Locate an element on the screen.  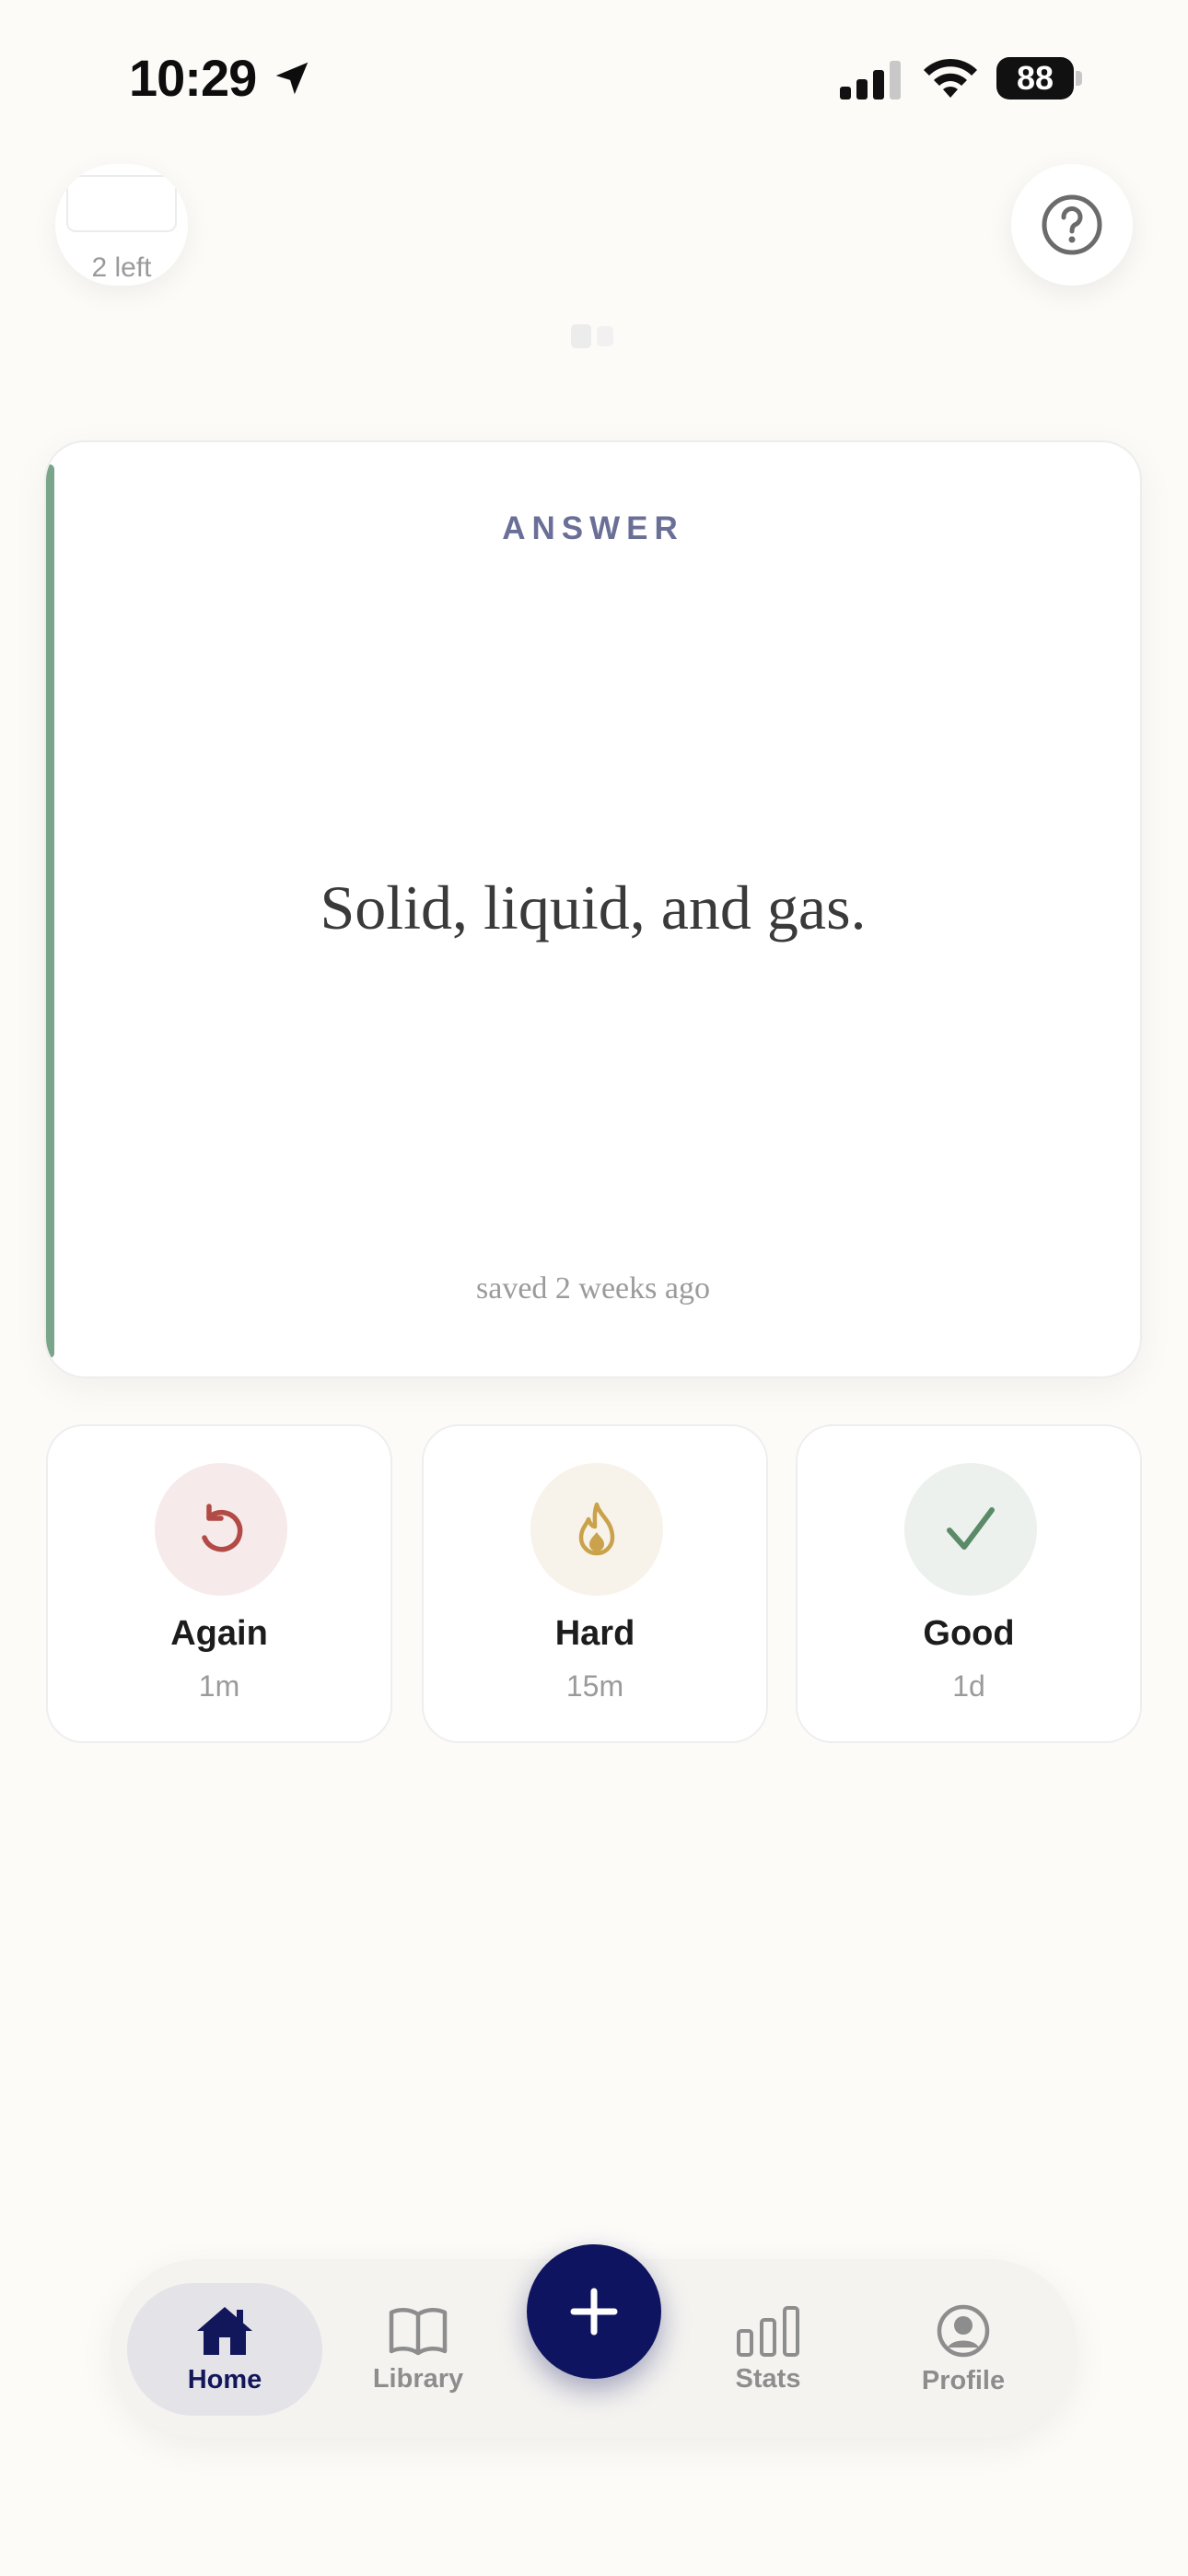
nav-home: Home is located at coordinates (224, 2349).